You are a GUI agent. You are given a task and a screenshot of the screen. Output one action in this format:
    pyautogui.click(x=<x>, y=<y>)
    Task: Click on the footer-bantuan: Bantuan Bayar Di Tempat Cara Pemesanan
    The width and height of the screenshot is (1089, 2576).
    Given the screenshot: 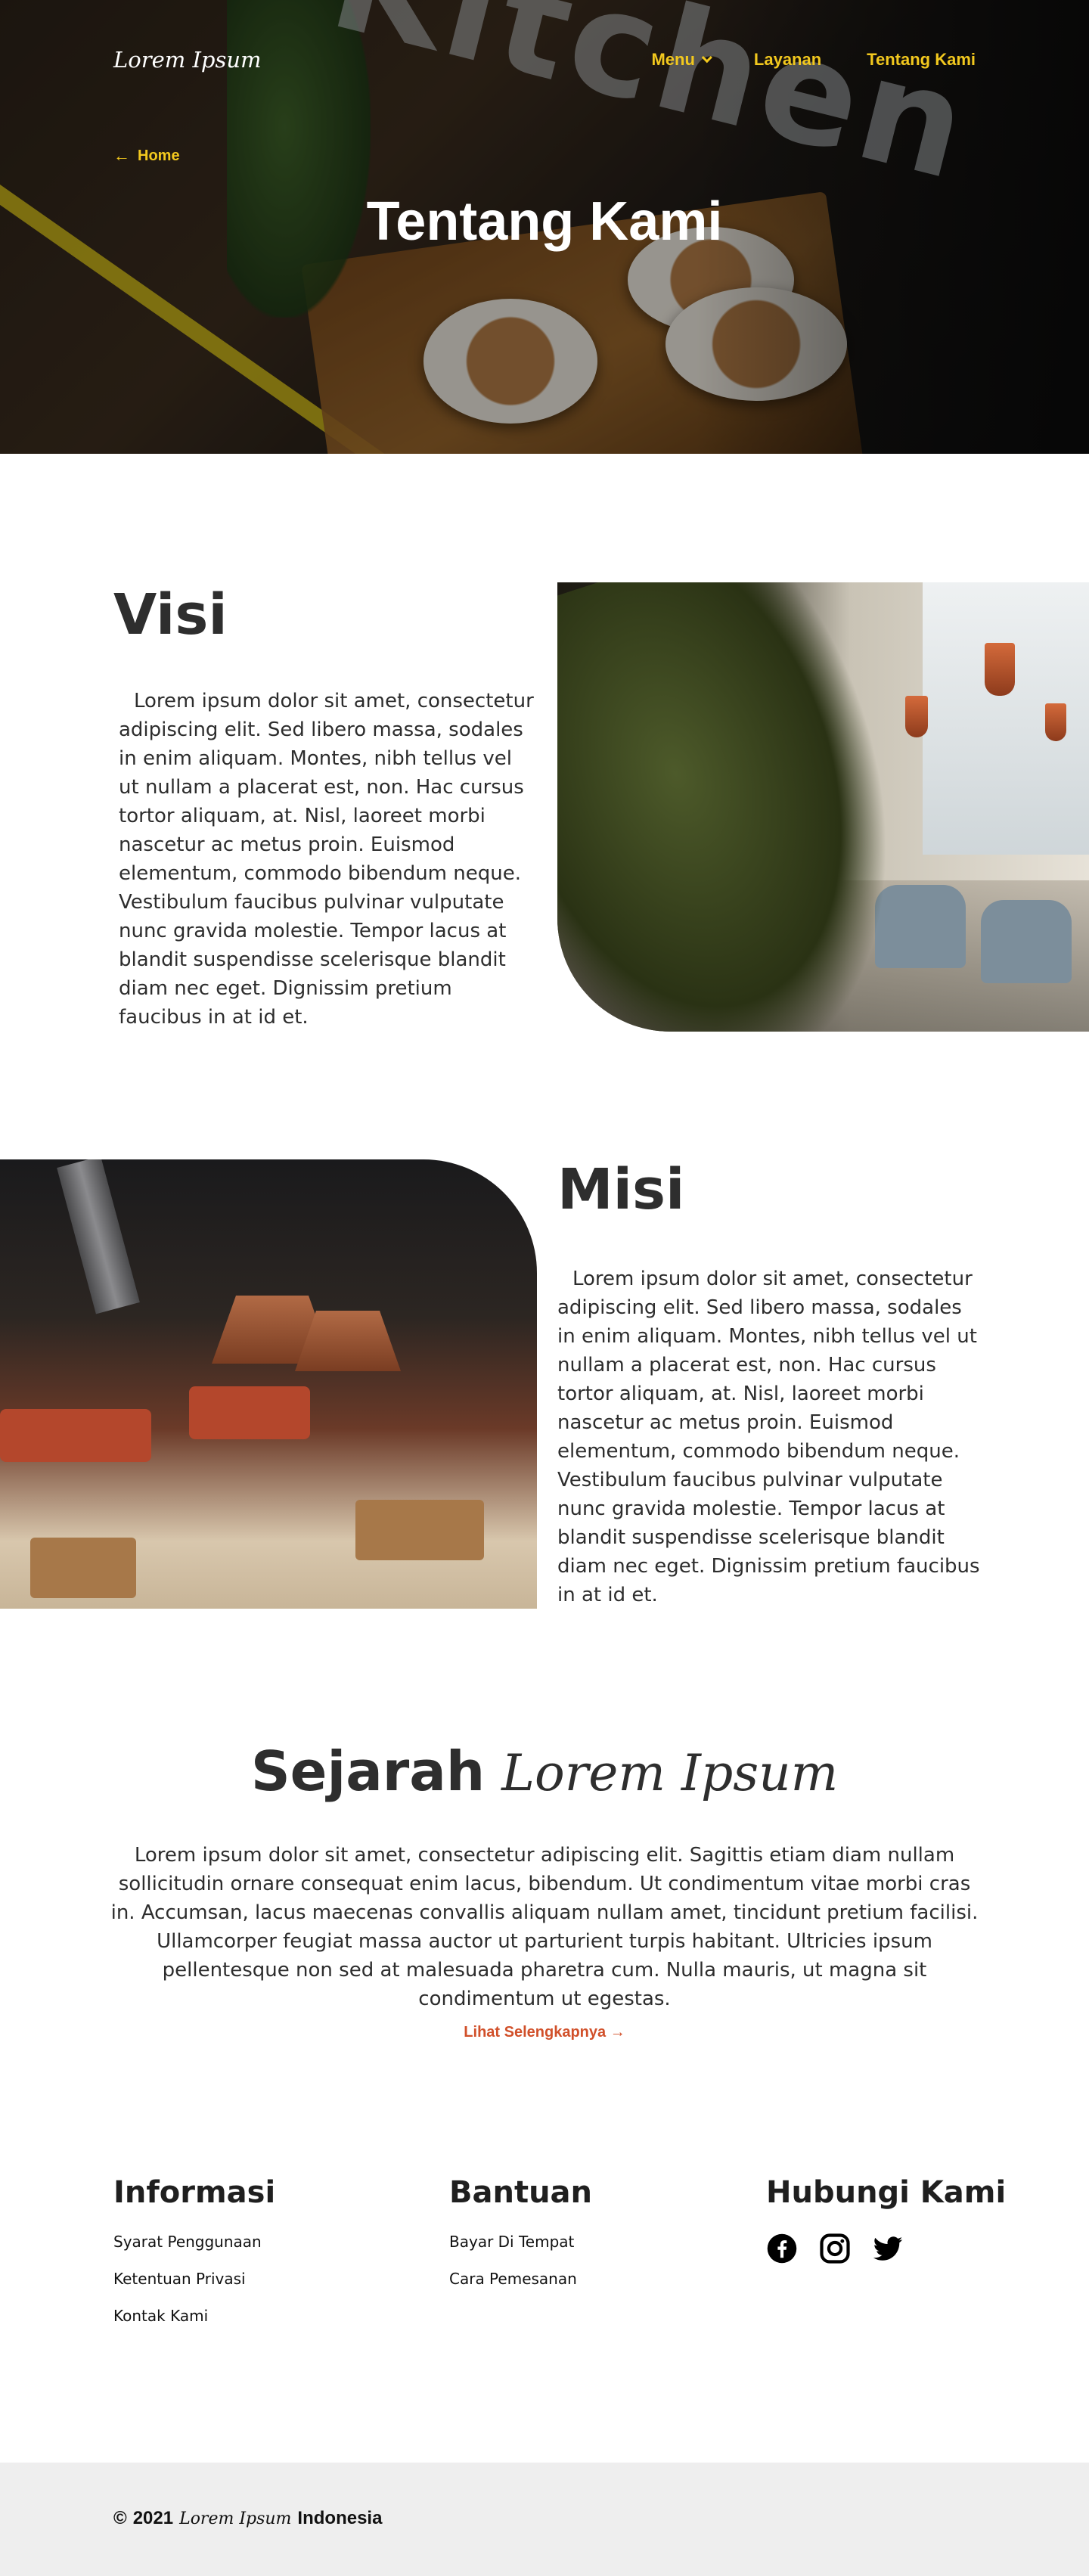 What is the action you would take?
    pyautogui.click(x=520, y=2241)
    